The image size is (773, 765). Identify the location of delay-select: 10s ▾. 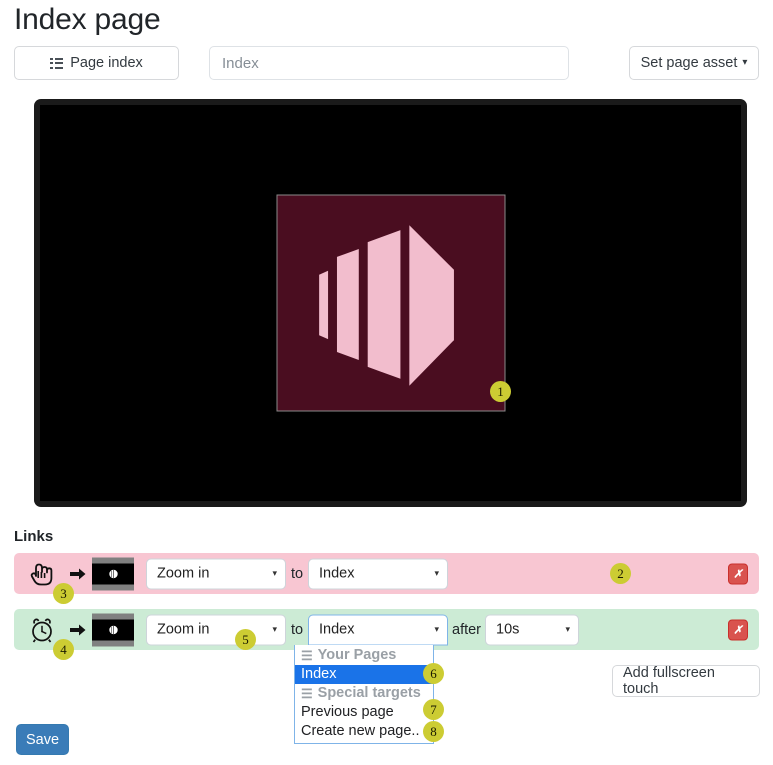
(532, 629).